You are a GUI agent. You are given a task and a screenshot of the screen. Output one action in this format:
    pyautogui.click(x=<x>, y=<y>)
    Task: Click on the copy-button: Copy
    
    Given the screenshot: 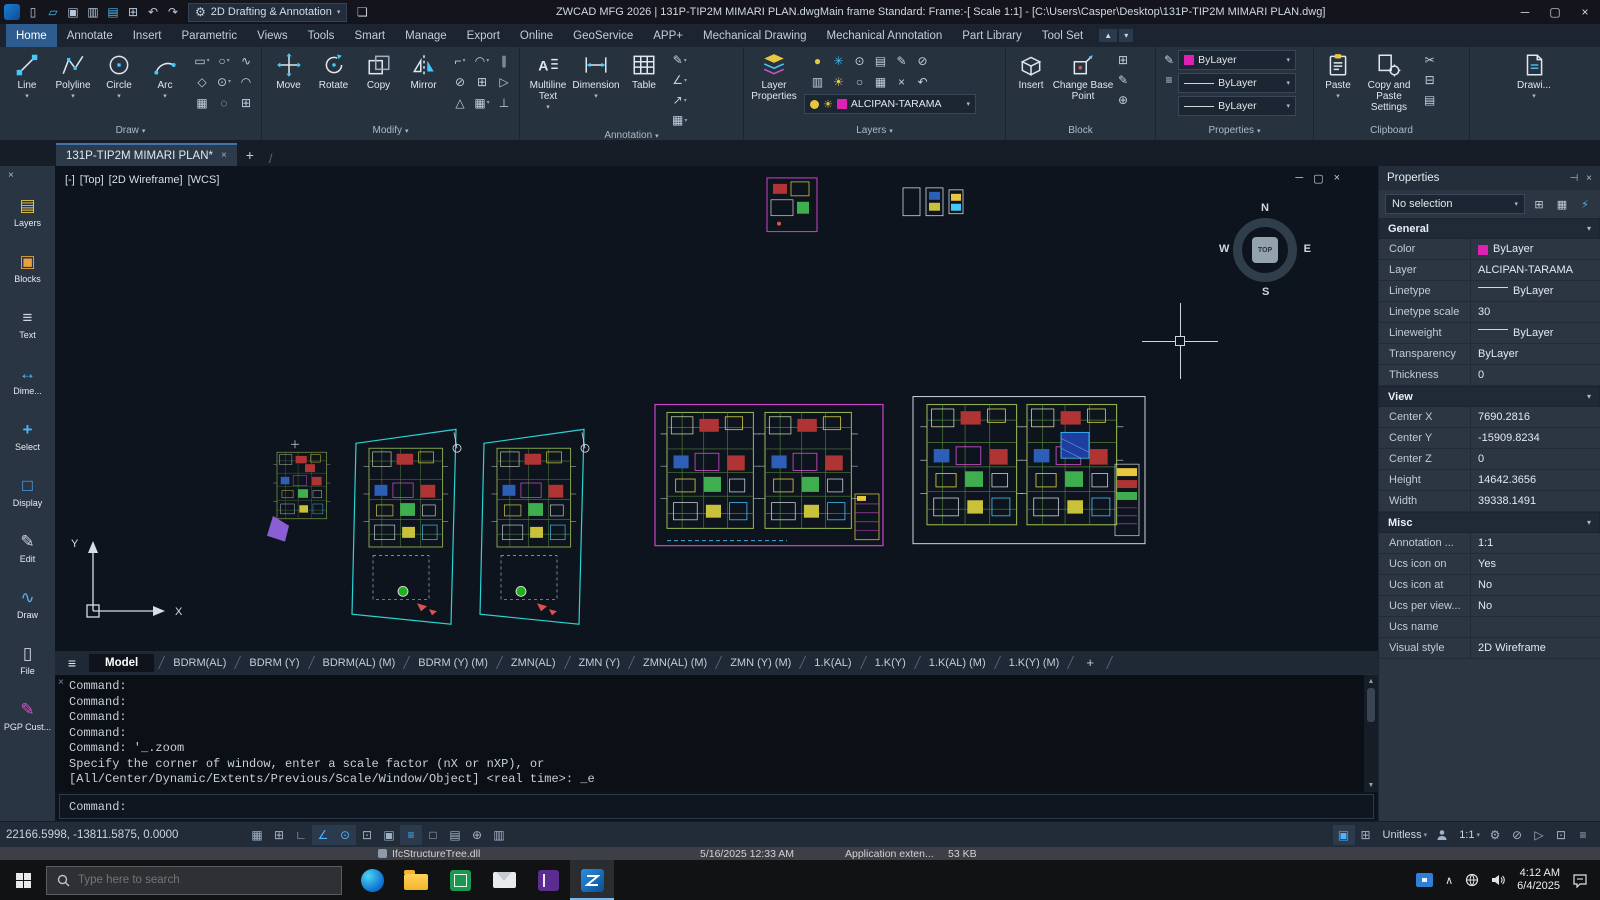 What is the action you would take?
    pyautogui.click(x=378, y=70)
    